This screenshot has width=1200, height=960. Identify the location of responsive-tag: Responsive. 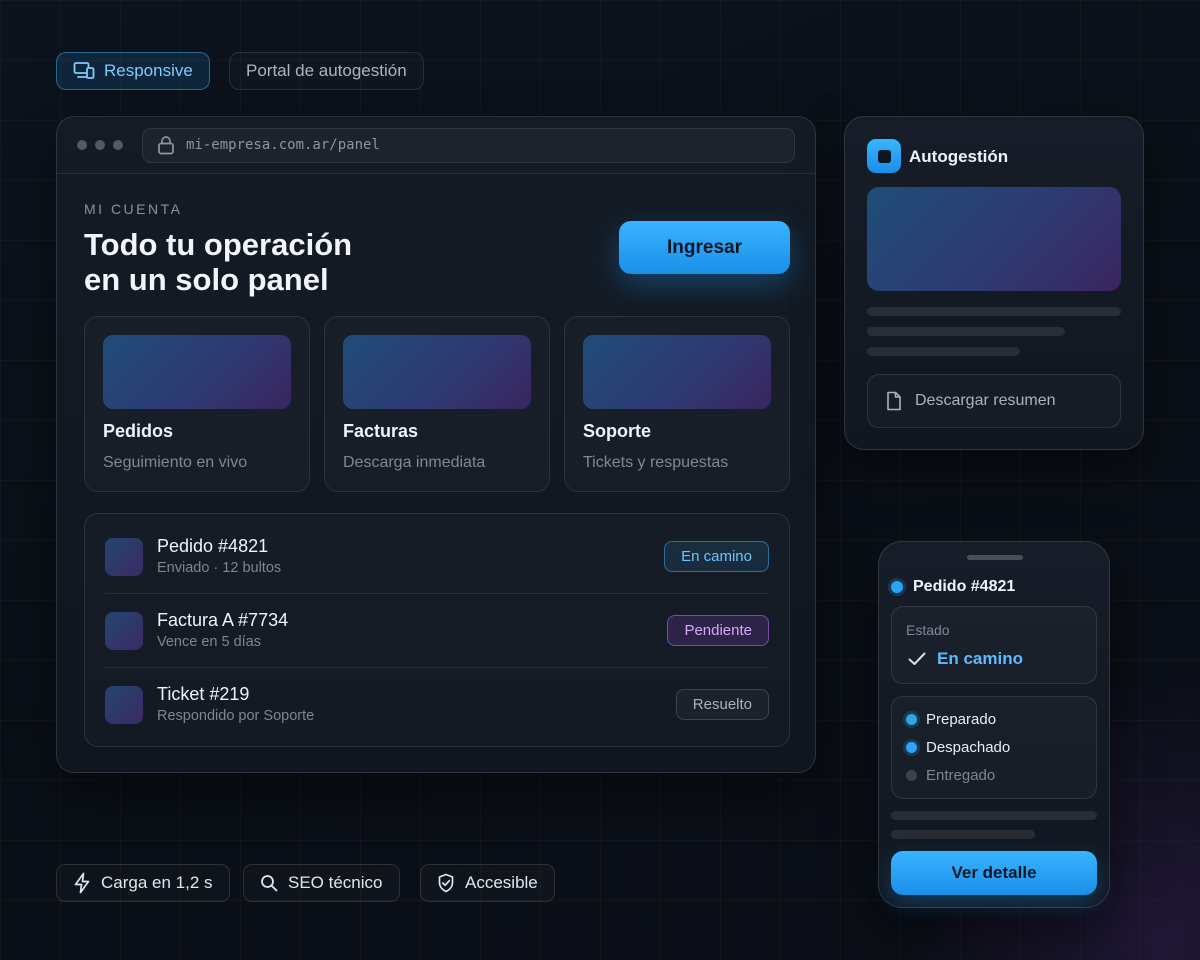
(133, 71).